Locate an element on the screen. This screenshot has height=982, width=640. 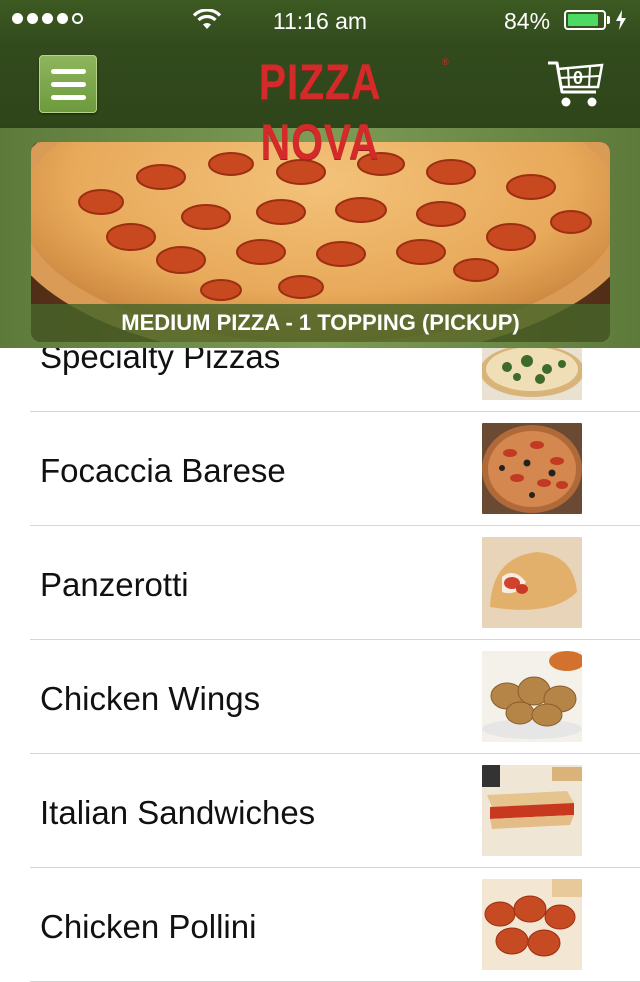
panzerotti-photo is located at coordinates (532, 582).